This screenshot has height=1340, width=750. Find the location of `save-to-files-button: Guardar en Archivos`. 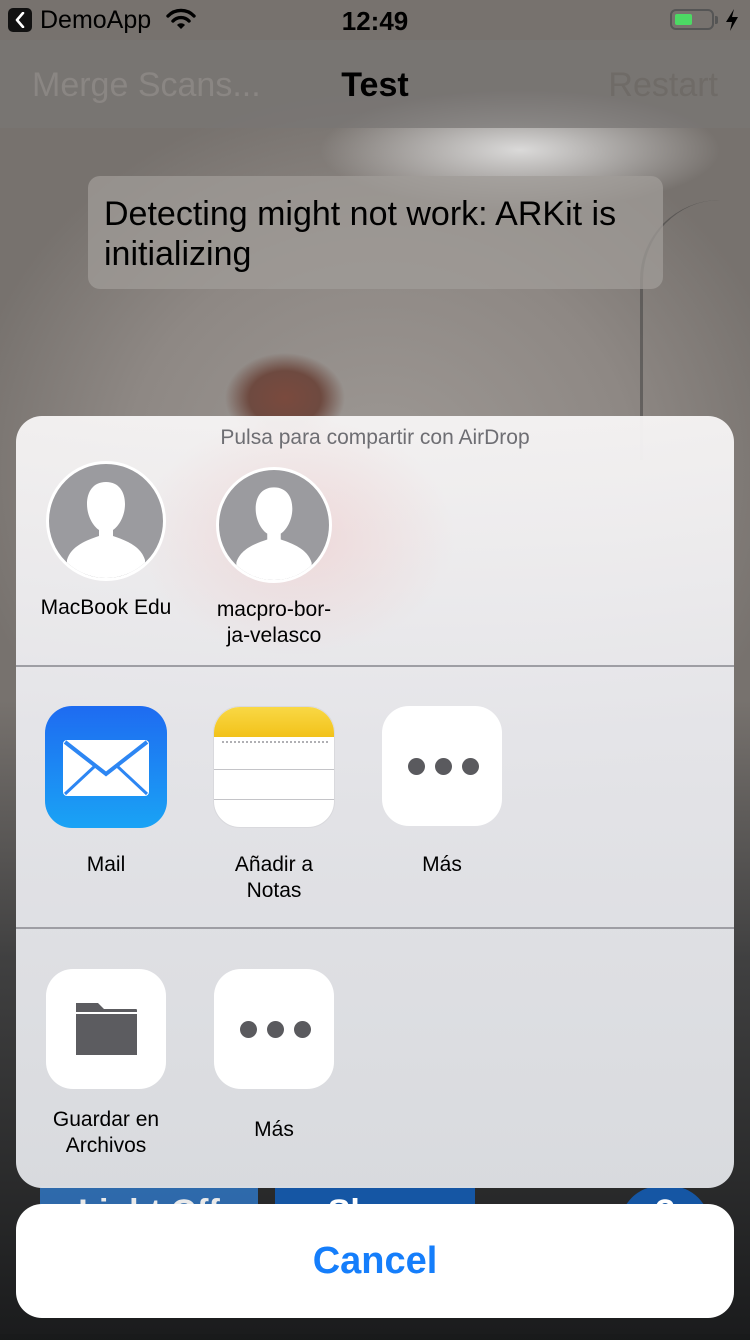

save-to-files-button: Guardar en Archivos is located at coordinates (106, 1064).